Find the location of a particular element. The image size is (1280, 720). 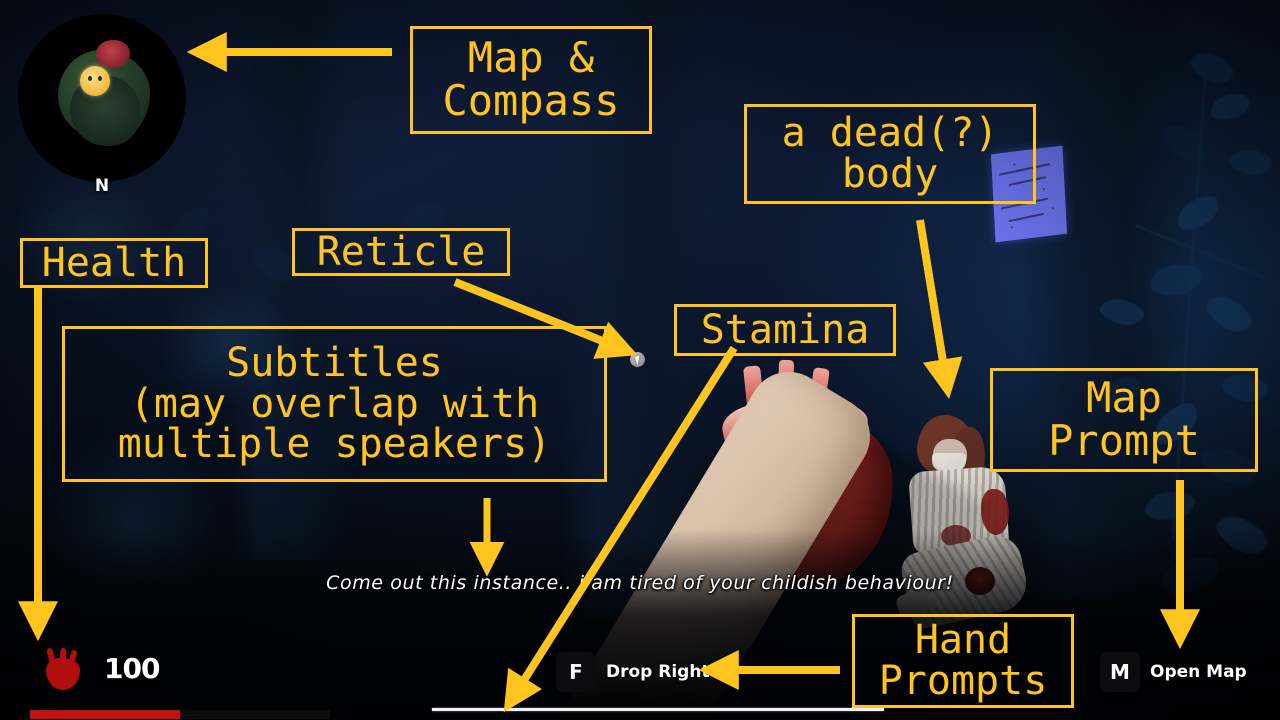

annotation-line: Compass is located at coordinates (531, 100).